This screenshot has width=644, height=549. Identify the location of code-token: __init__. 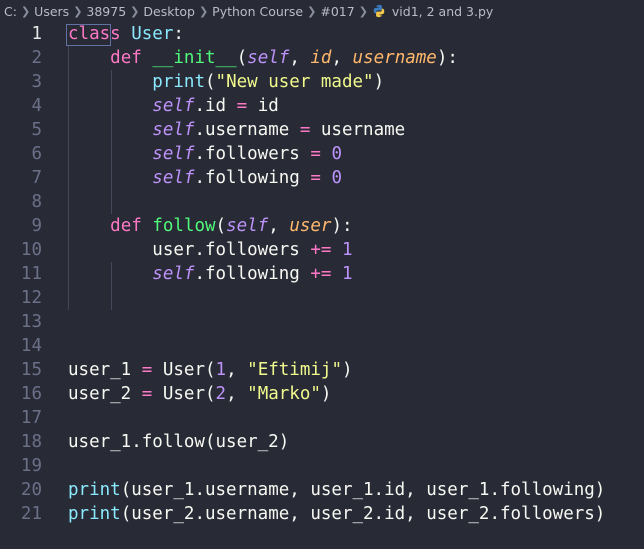
(194, 58).